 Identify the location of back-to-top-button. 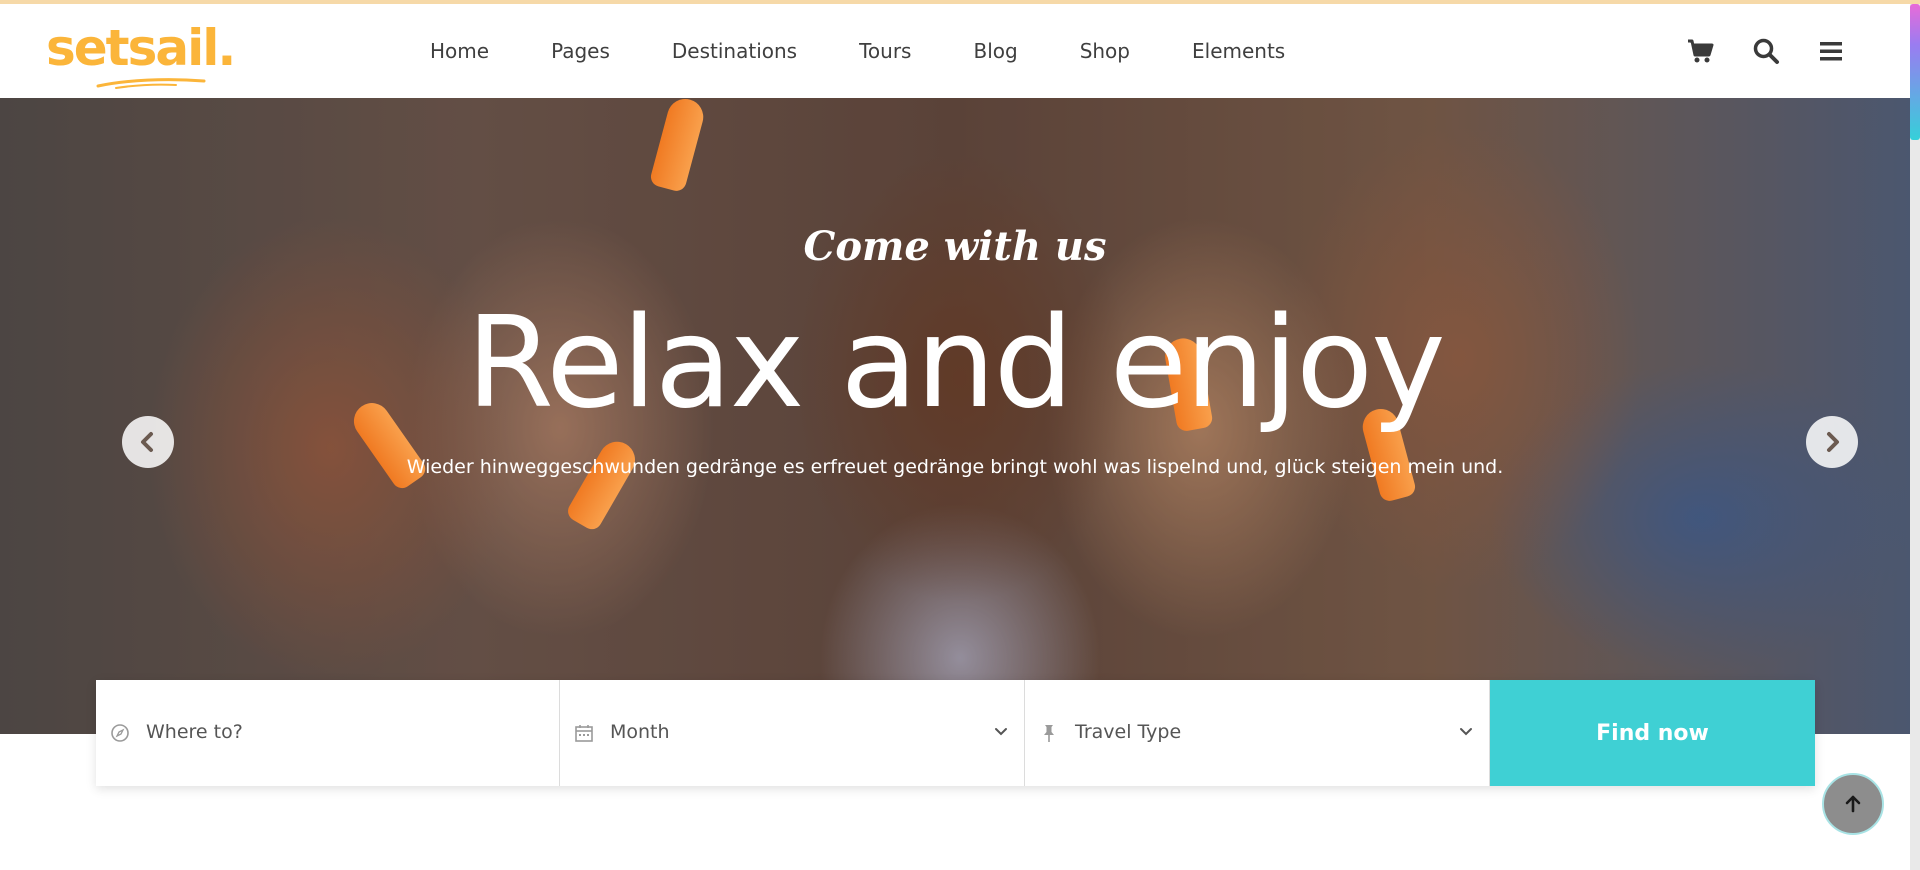
(1853, 804).